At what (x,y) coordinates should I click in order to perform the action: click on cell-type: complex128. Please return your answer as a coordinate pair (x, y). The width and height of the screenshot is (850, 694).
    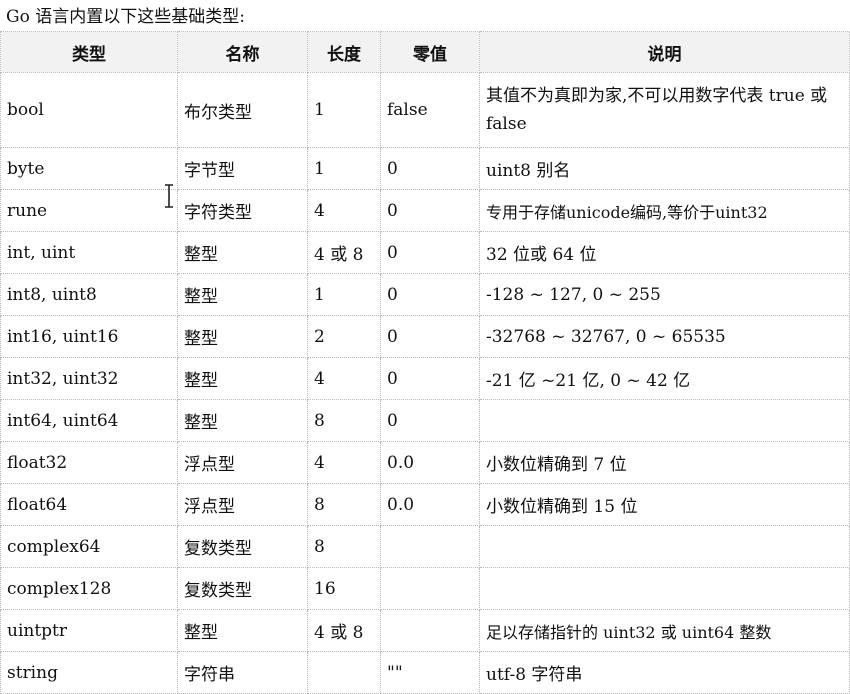
    Looking at the image, I should click on (89, 588).